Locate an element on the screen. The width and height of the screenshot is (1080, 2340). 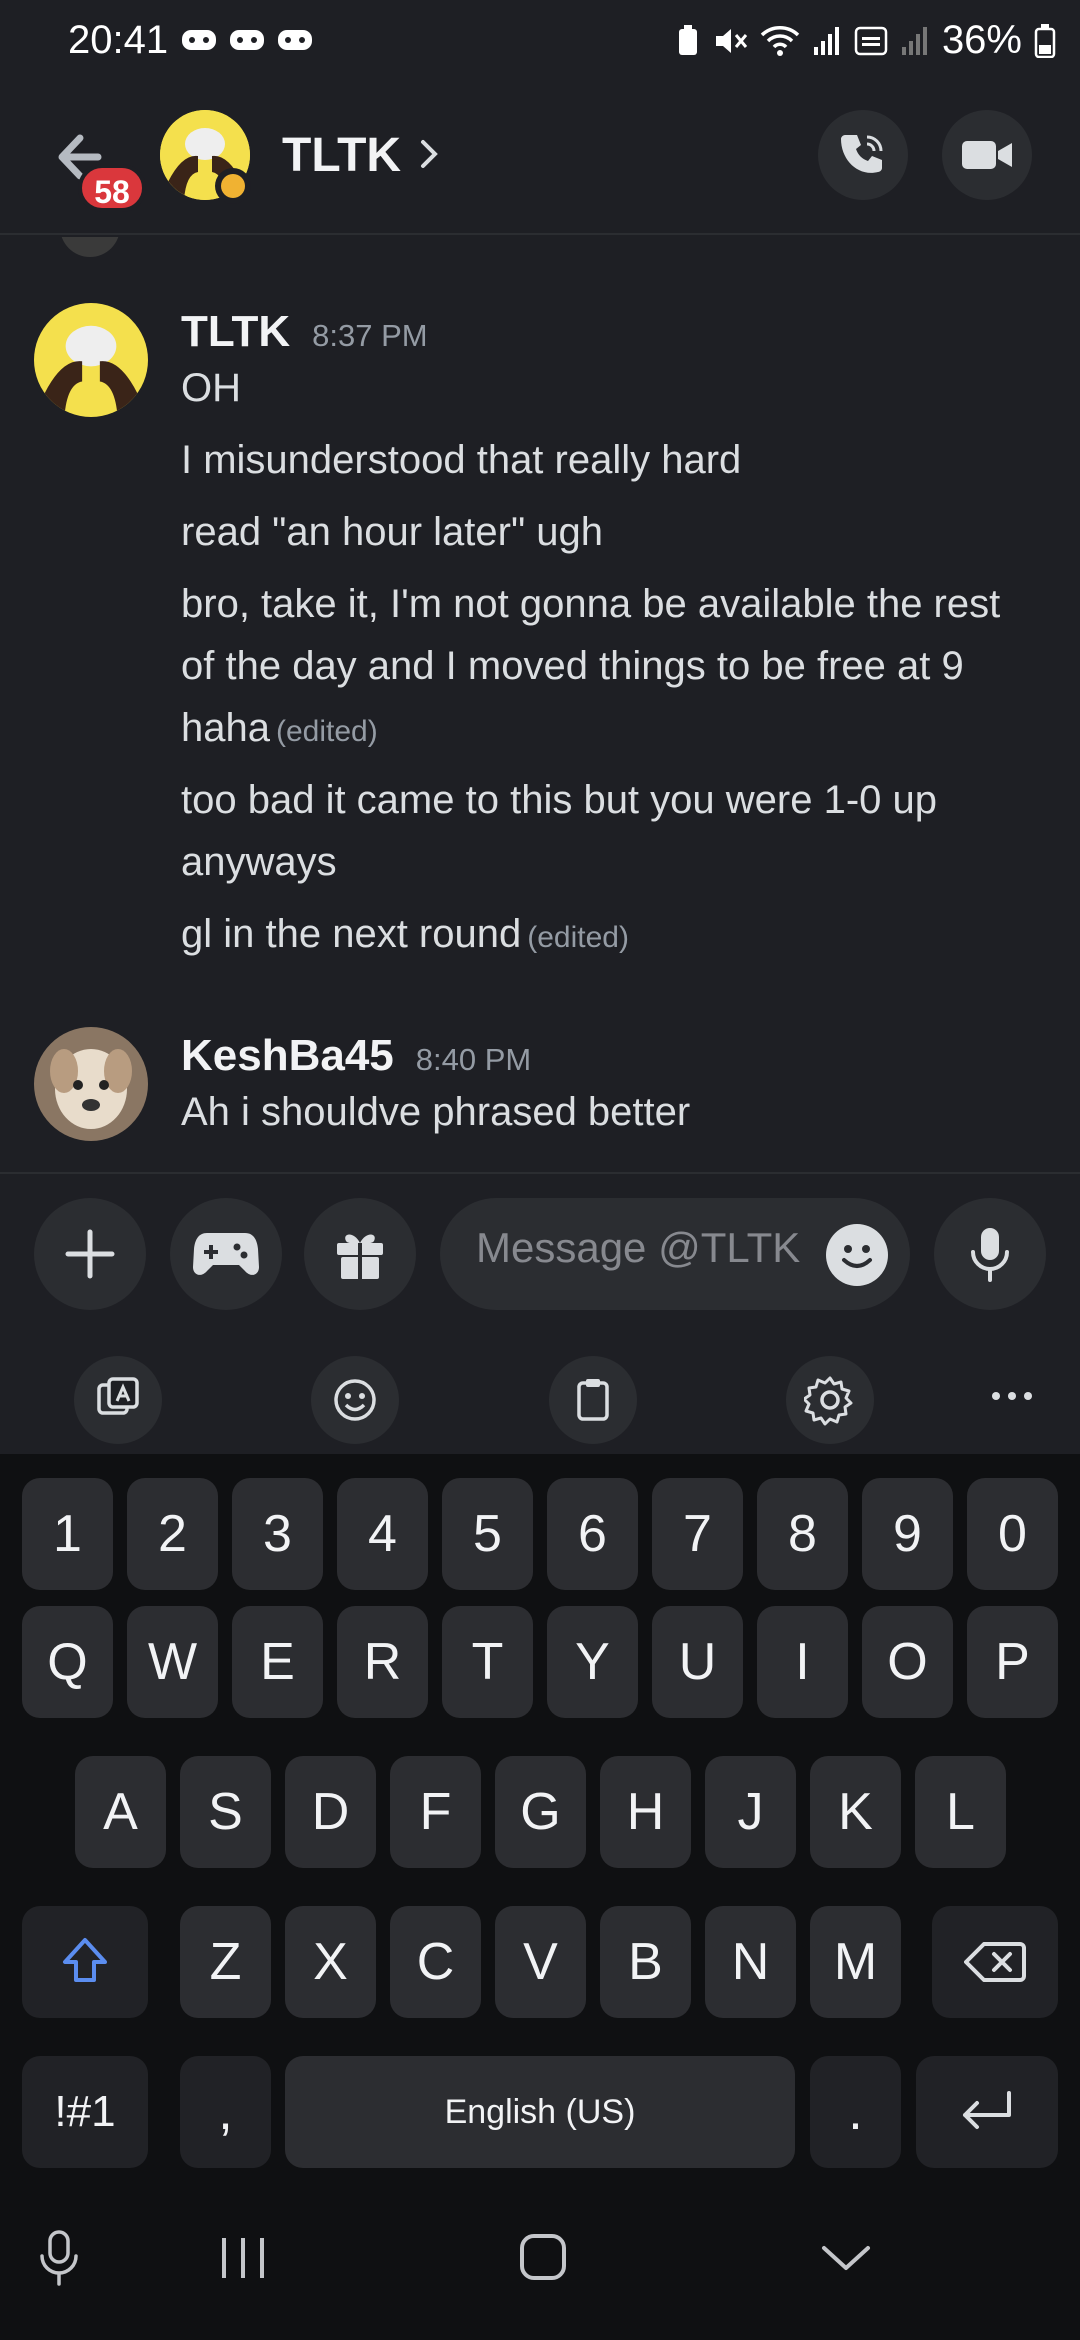
gear-icon is located at coordinates (828, 1401).